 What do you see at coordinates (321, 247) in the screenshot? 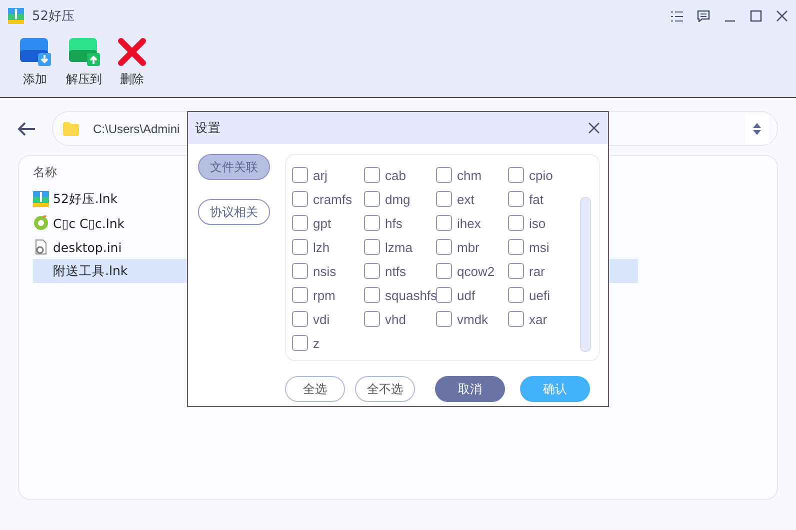
I see `checkbox-label: lzh` at bounding box center [321, 247].